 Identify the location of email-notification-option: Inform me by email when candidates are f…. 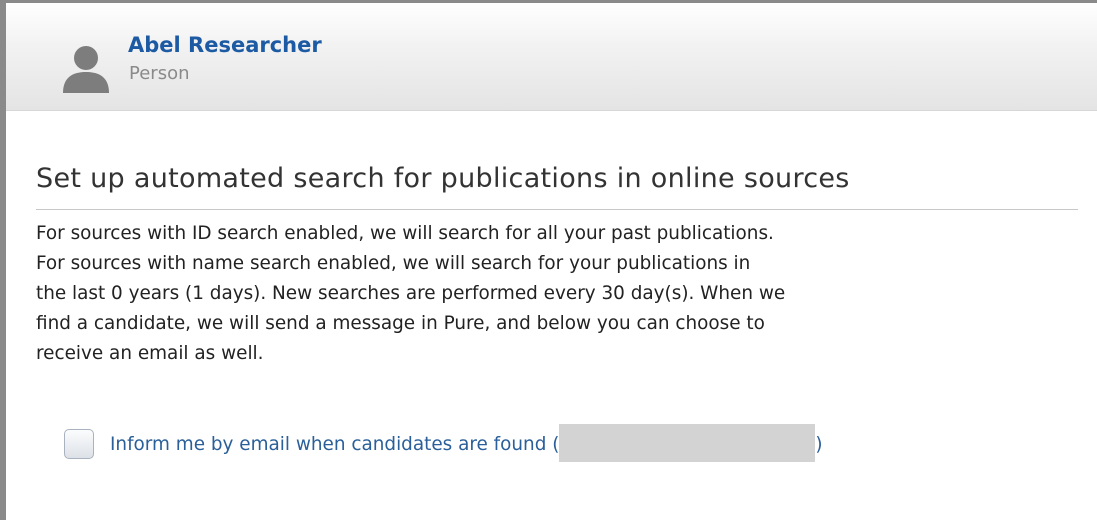
(443, 443).